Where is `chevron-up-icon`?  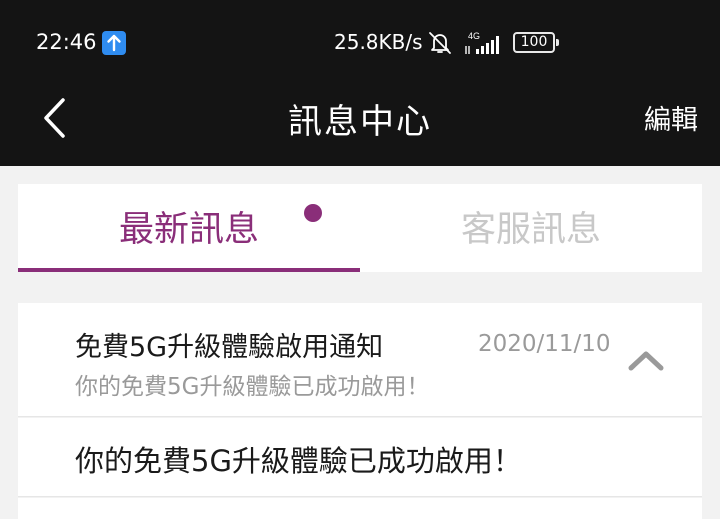
chevron-up-icon is located at coordinates (646, 360).